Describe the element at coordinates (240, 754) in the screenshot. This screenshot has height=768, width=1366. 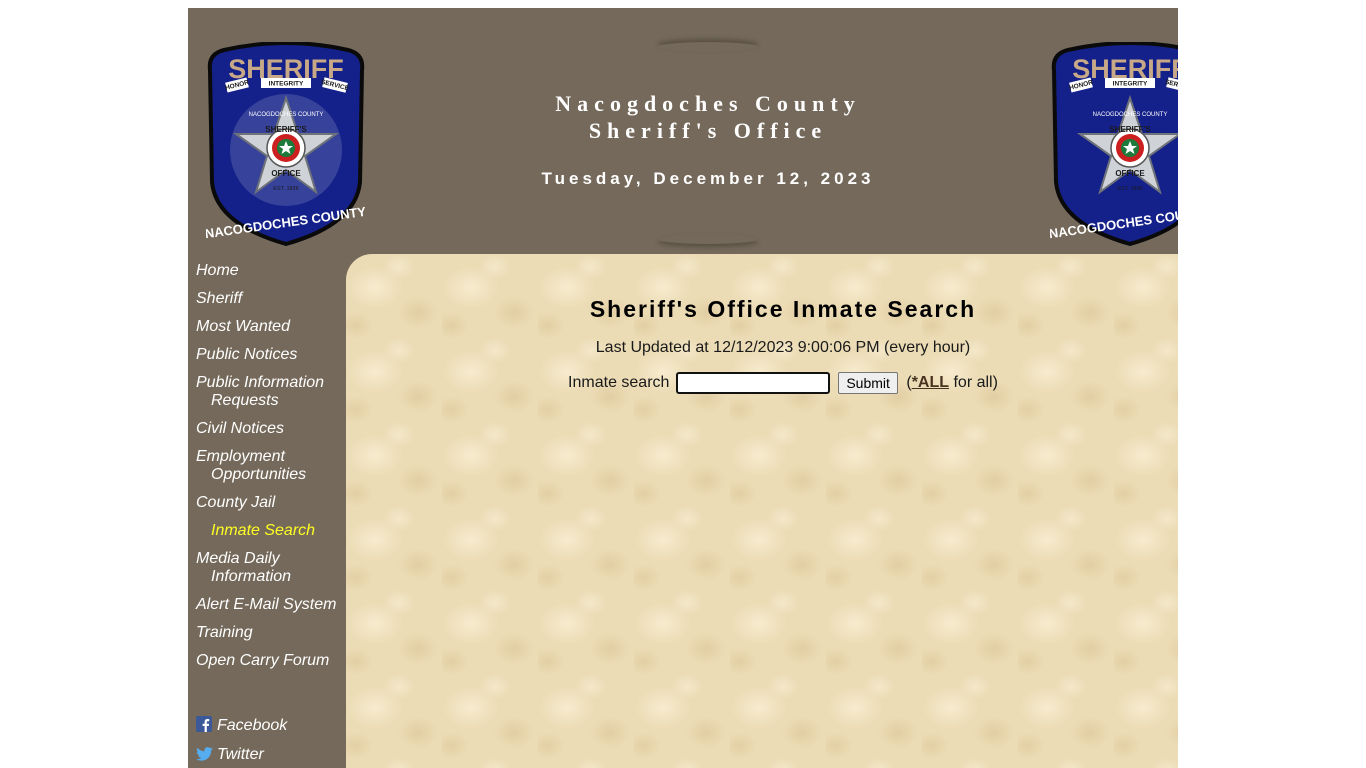
I see `twitter-label: Twitter` at that location.